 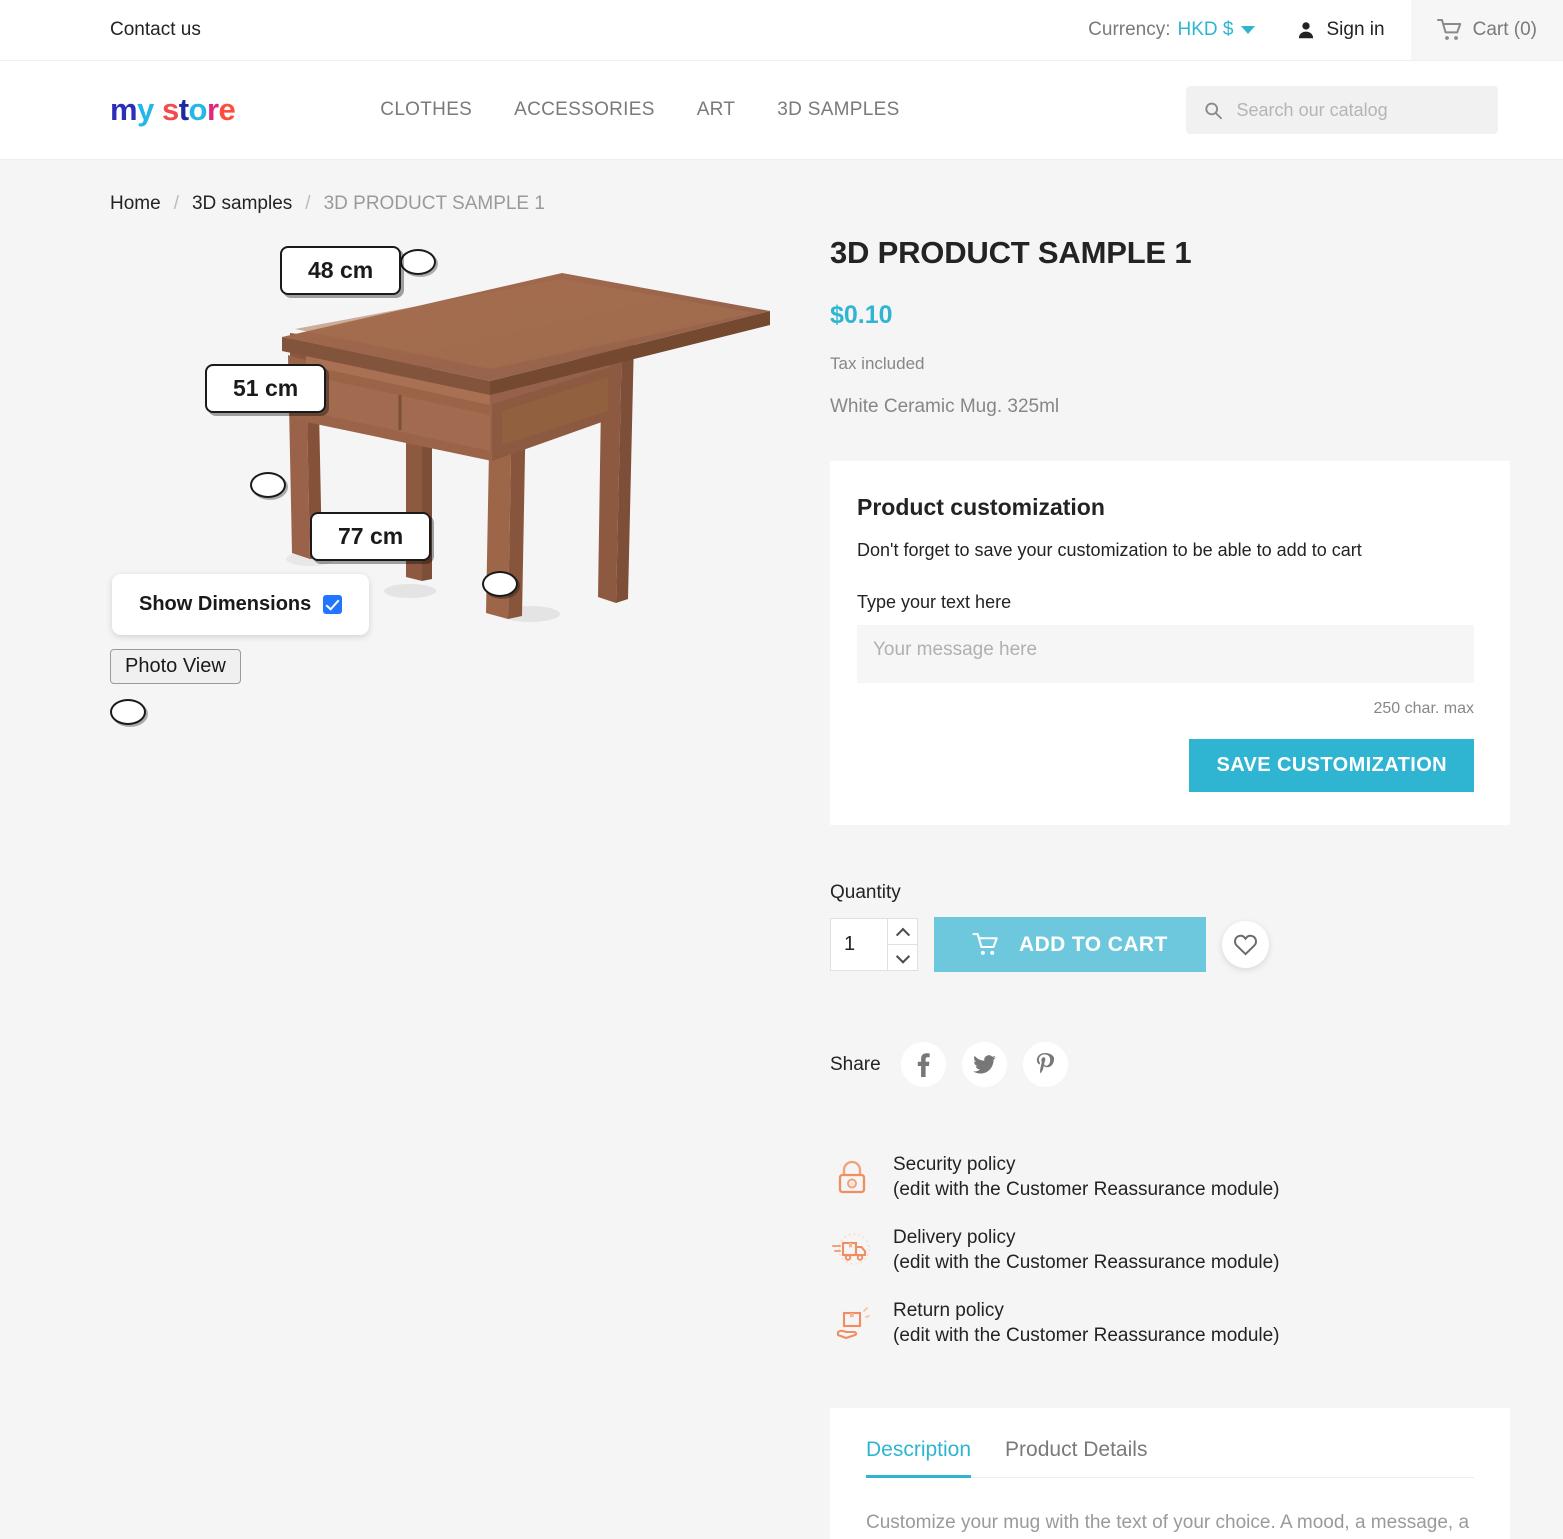 I want to click on chevron-down-icon, so click(x=1248, y=30).